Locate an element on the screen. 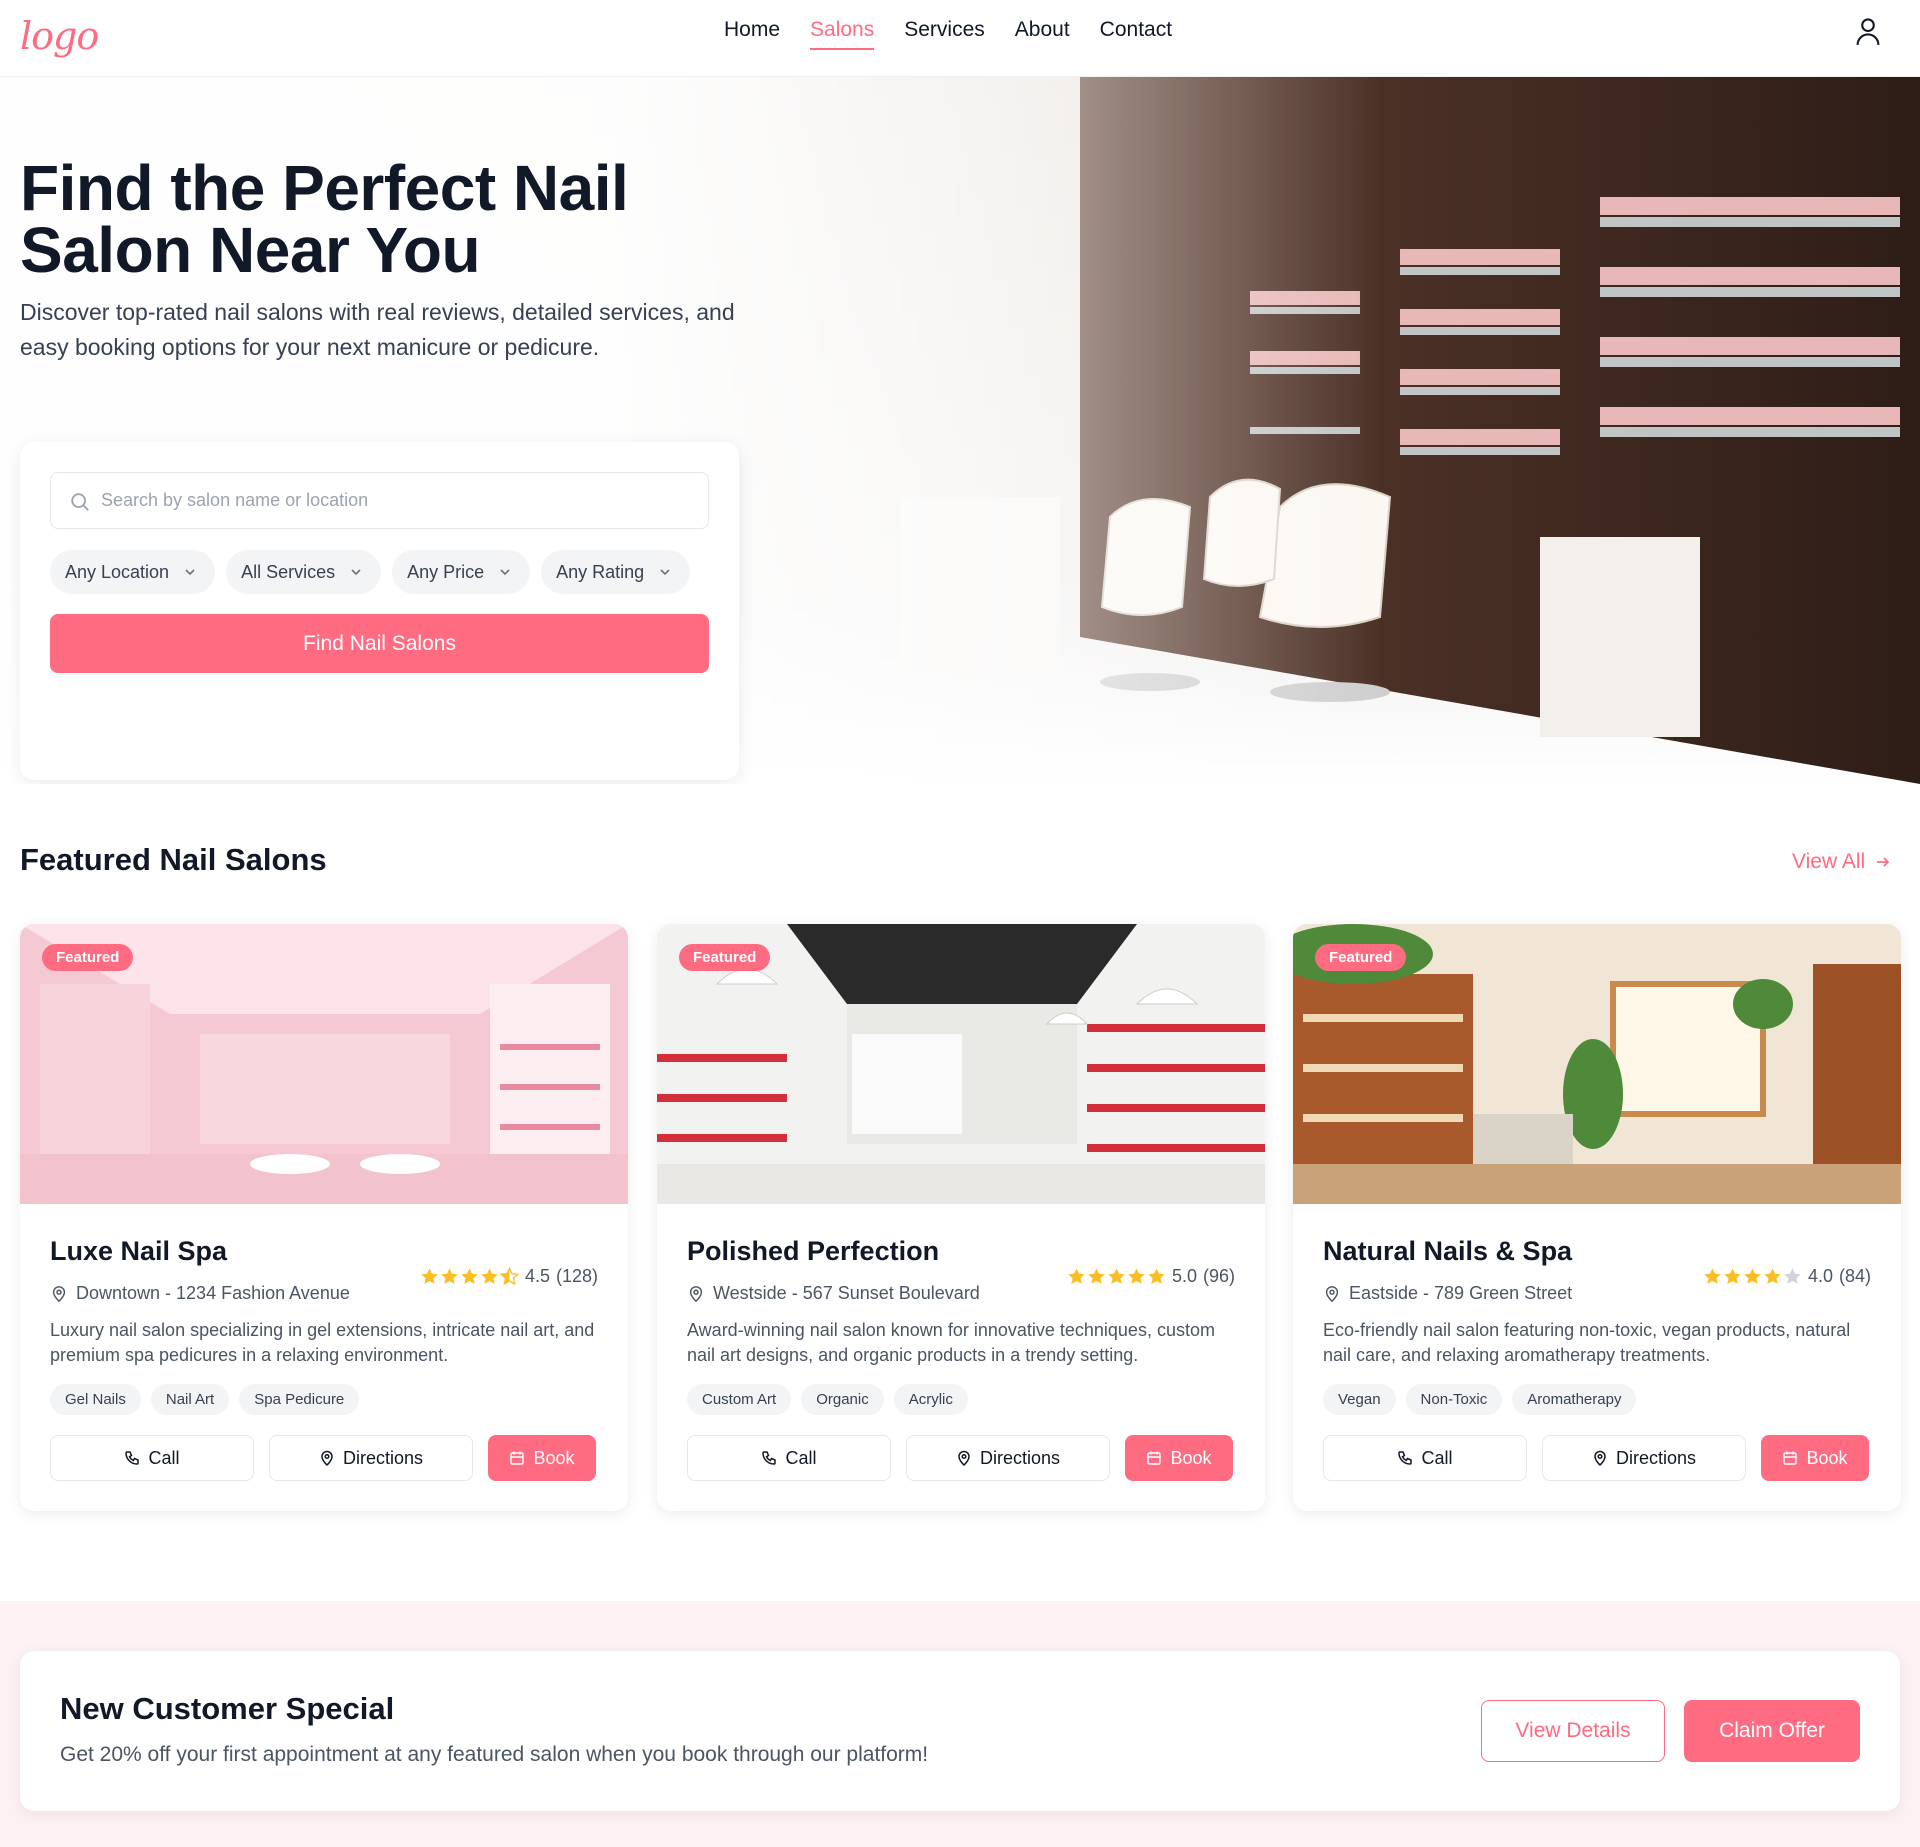 The height and width of the screenshot is (1847, 1920). search-icon is located at coordinates (80, 502).